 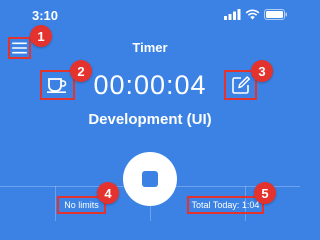 I want to click on wifi-icon, so click(x=252, y=14).